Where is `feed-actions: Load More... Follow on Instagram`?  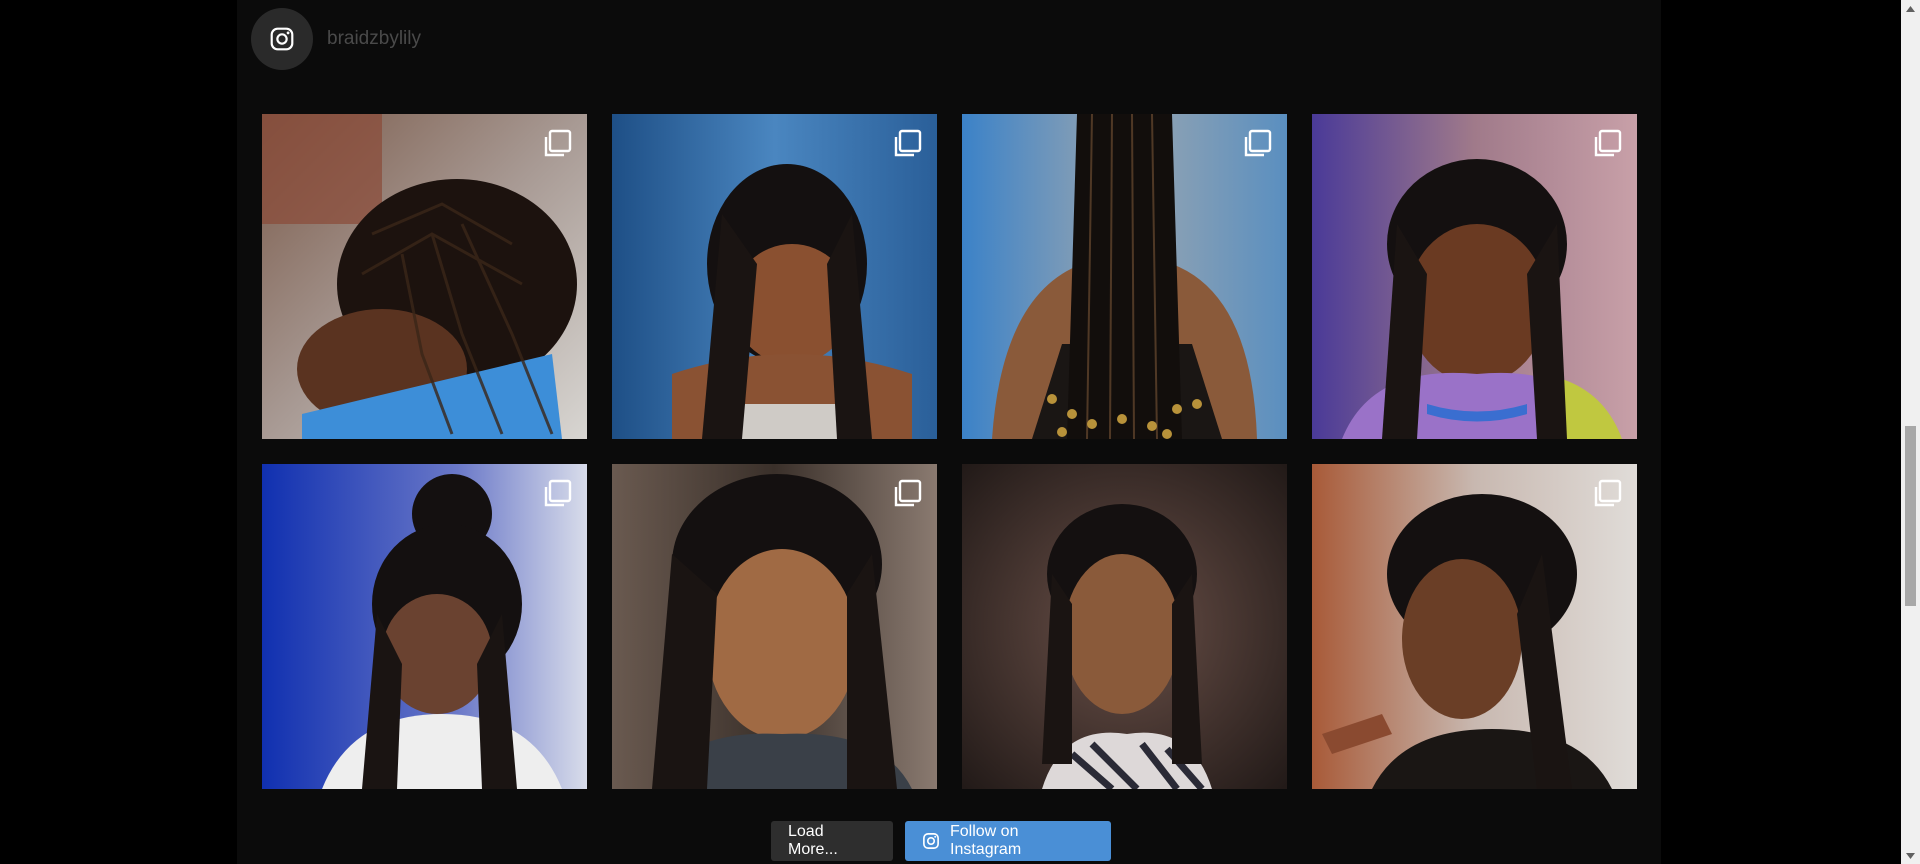 feed-actions: Load More... Follow on Instagram is located at coordinates (949, 841).